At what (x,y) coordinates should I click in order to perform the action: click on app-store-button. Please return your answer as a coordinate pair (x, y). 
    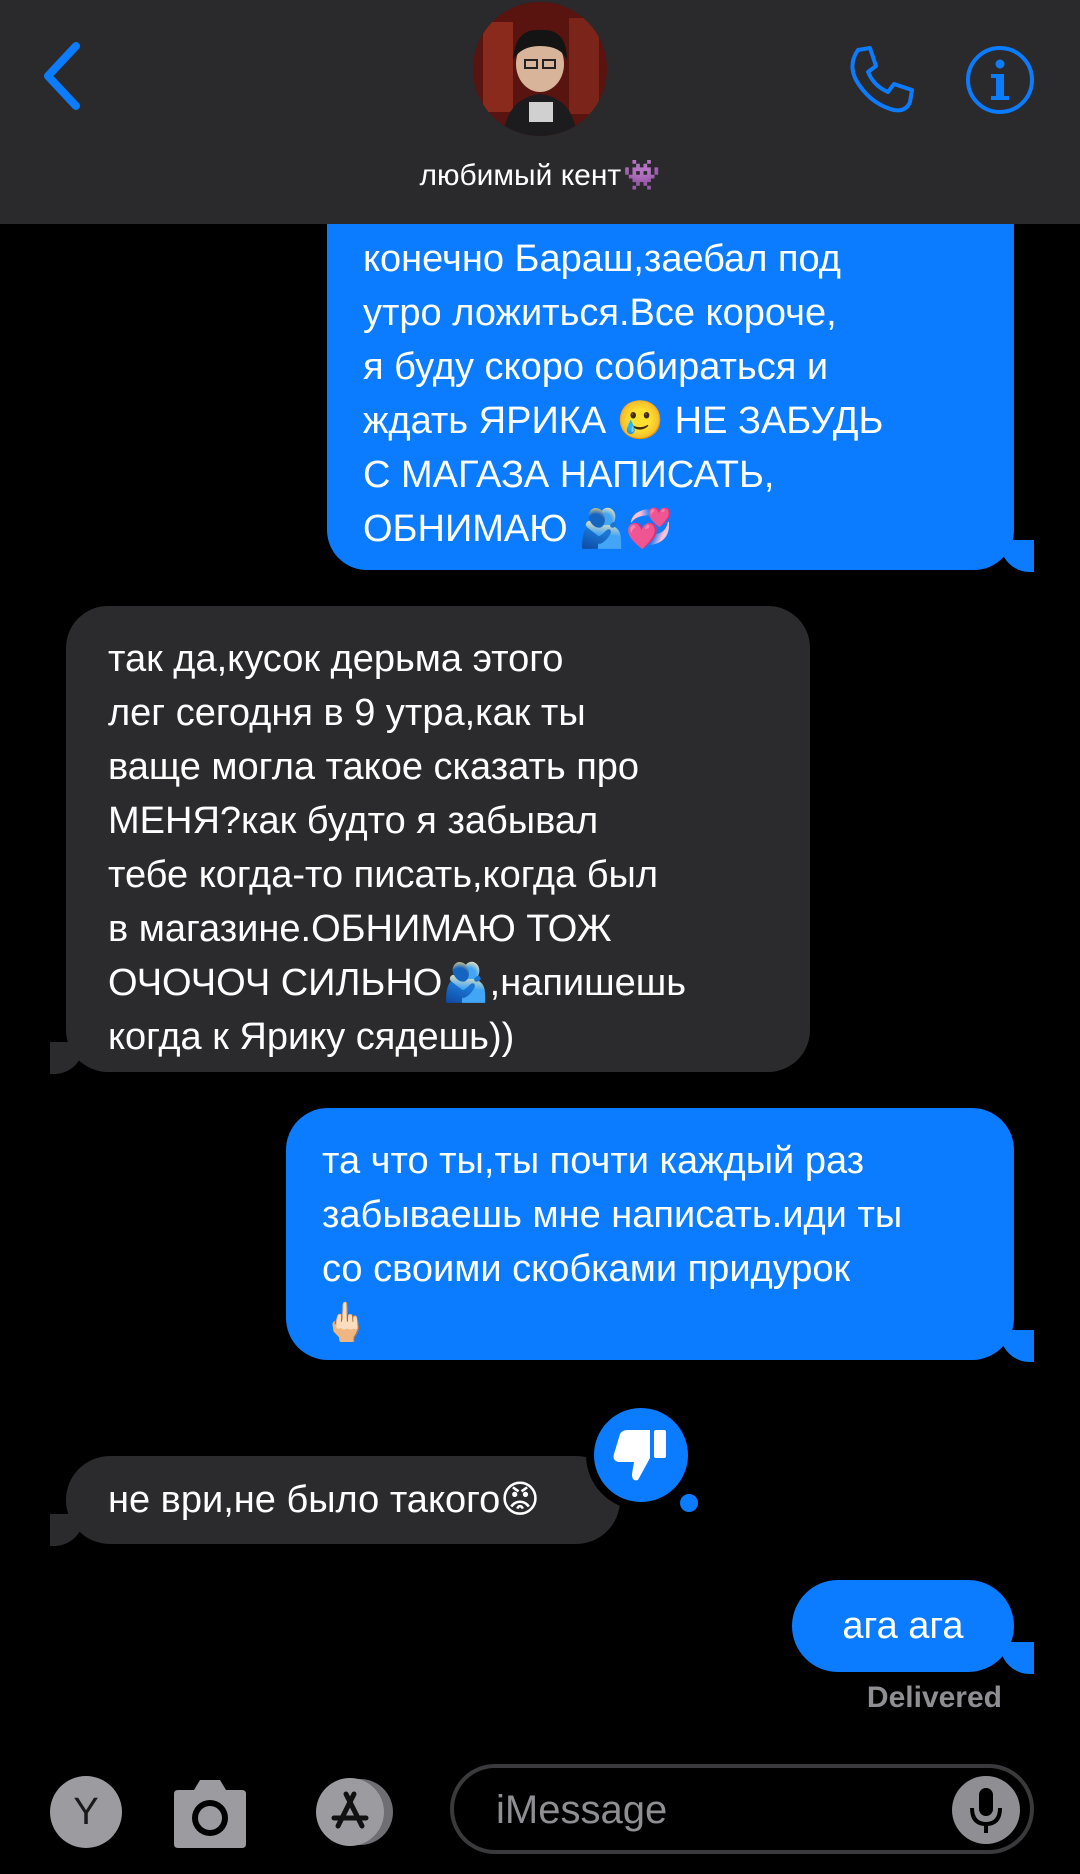
    Looking at the image, I should click on (356, 1812).